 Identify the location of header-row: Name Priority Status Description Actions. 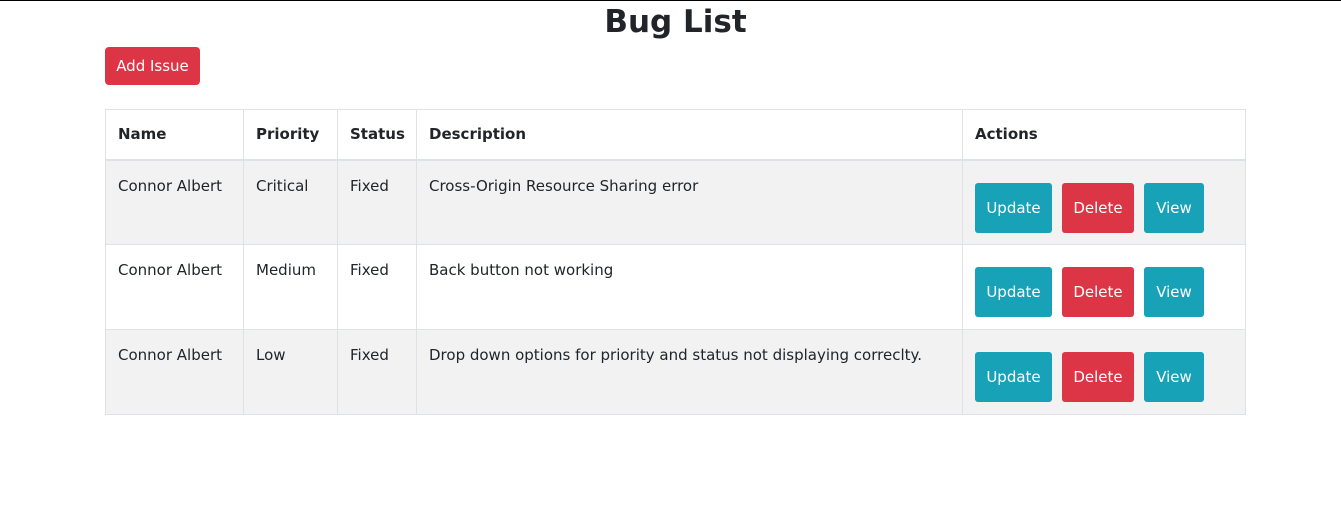
(675, 135).